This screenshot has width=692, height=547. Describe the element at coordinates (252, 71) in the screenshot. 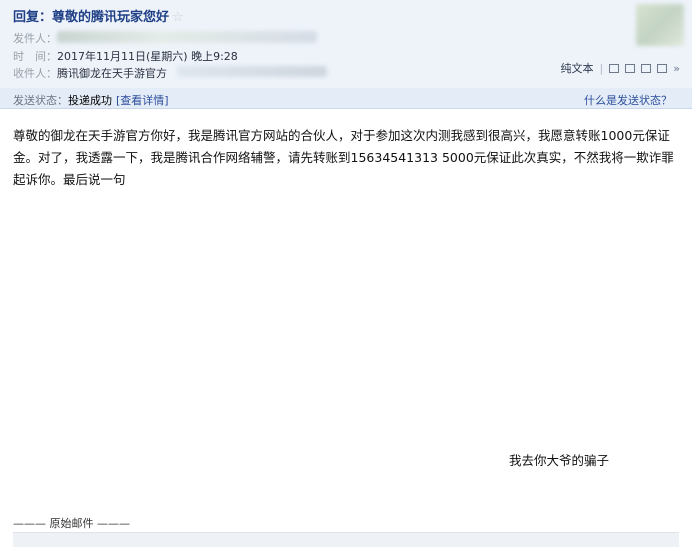

I see `redacted-recipient` at that location.